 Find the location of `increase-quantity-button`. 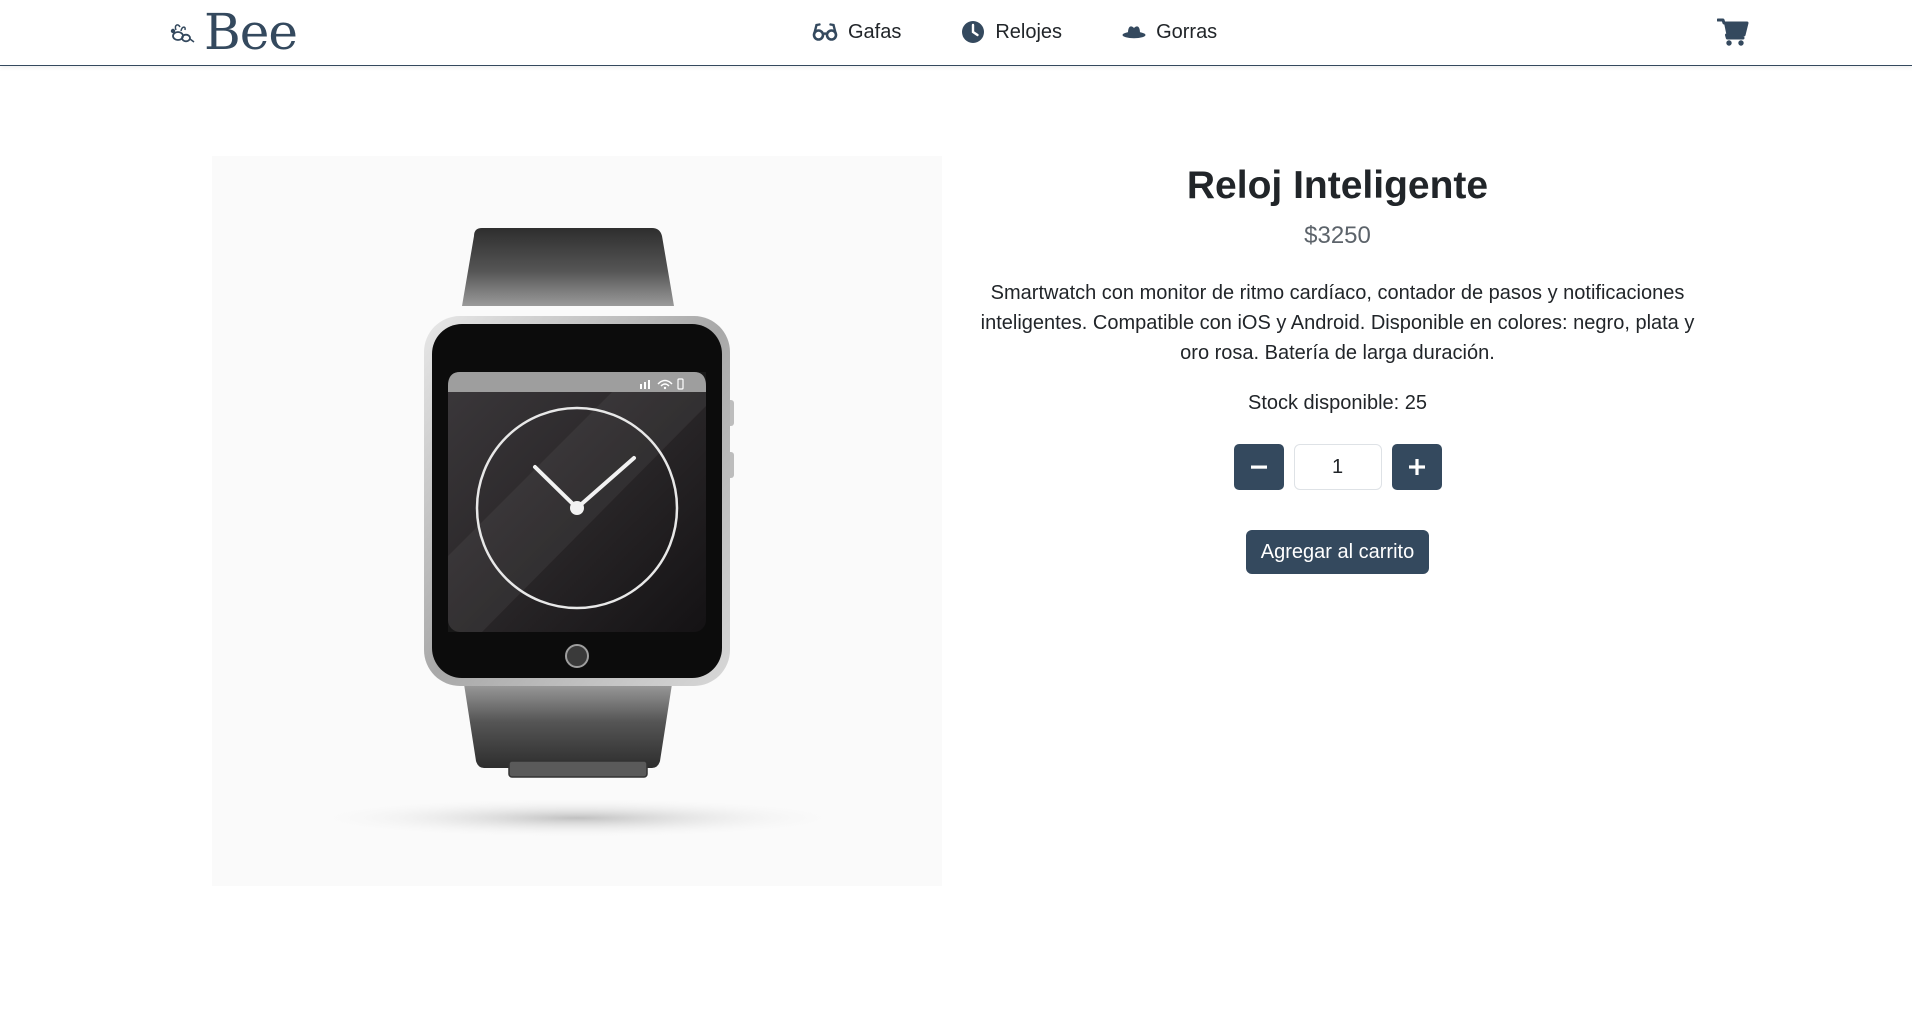

increase-quantity-button is located at coordinates (1416, 467).